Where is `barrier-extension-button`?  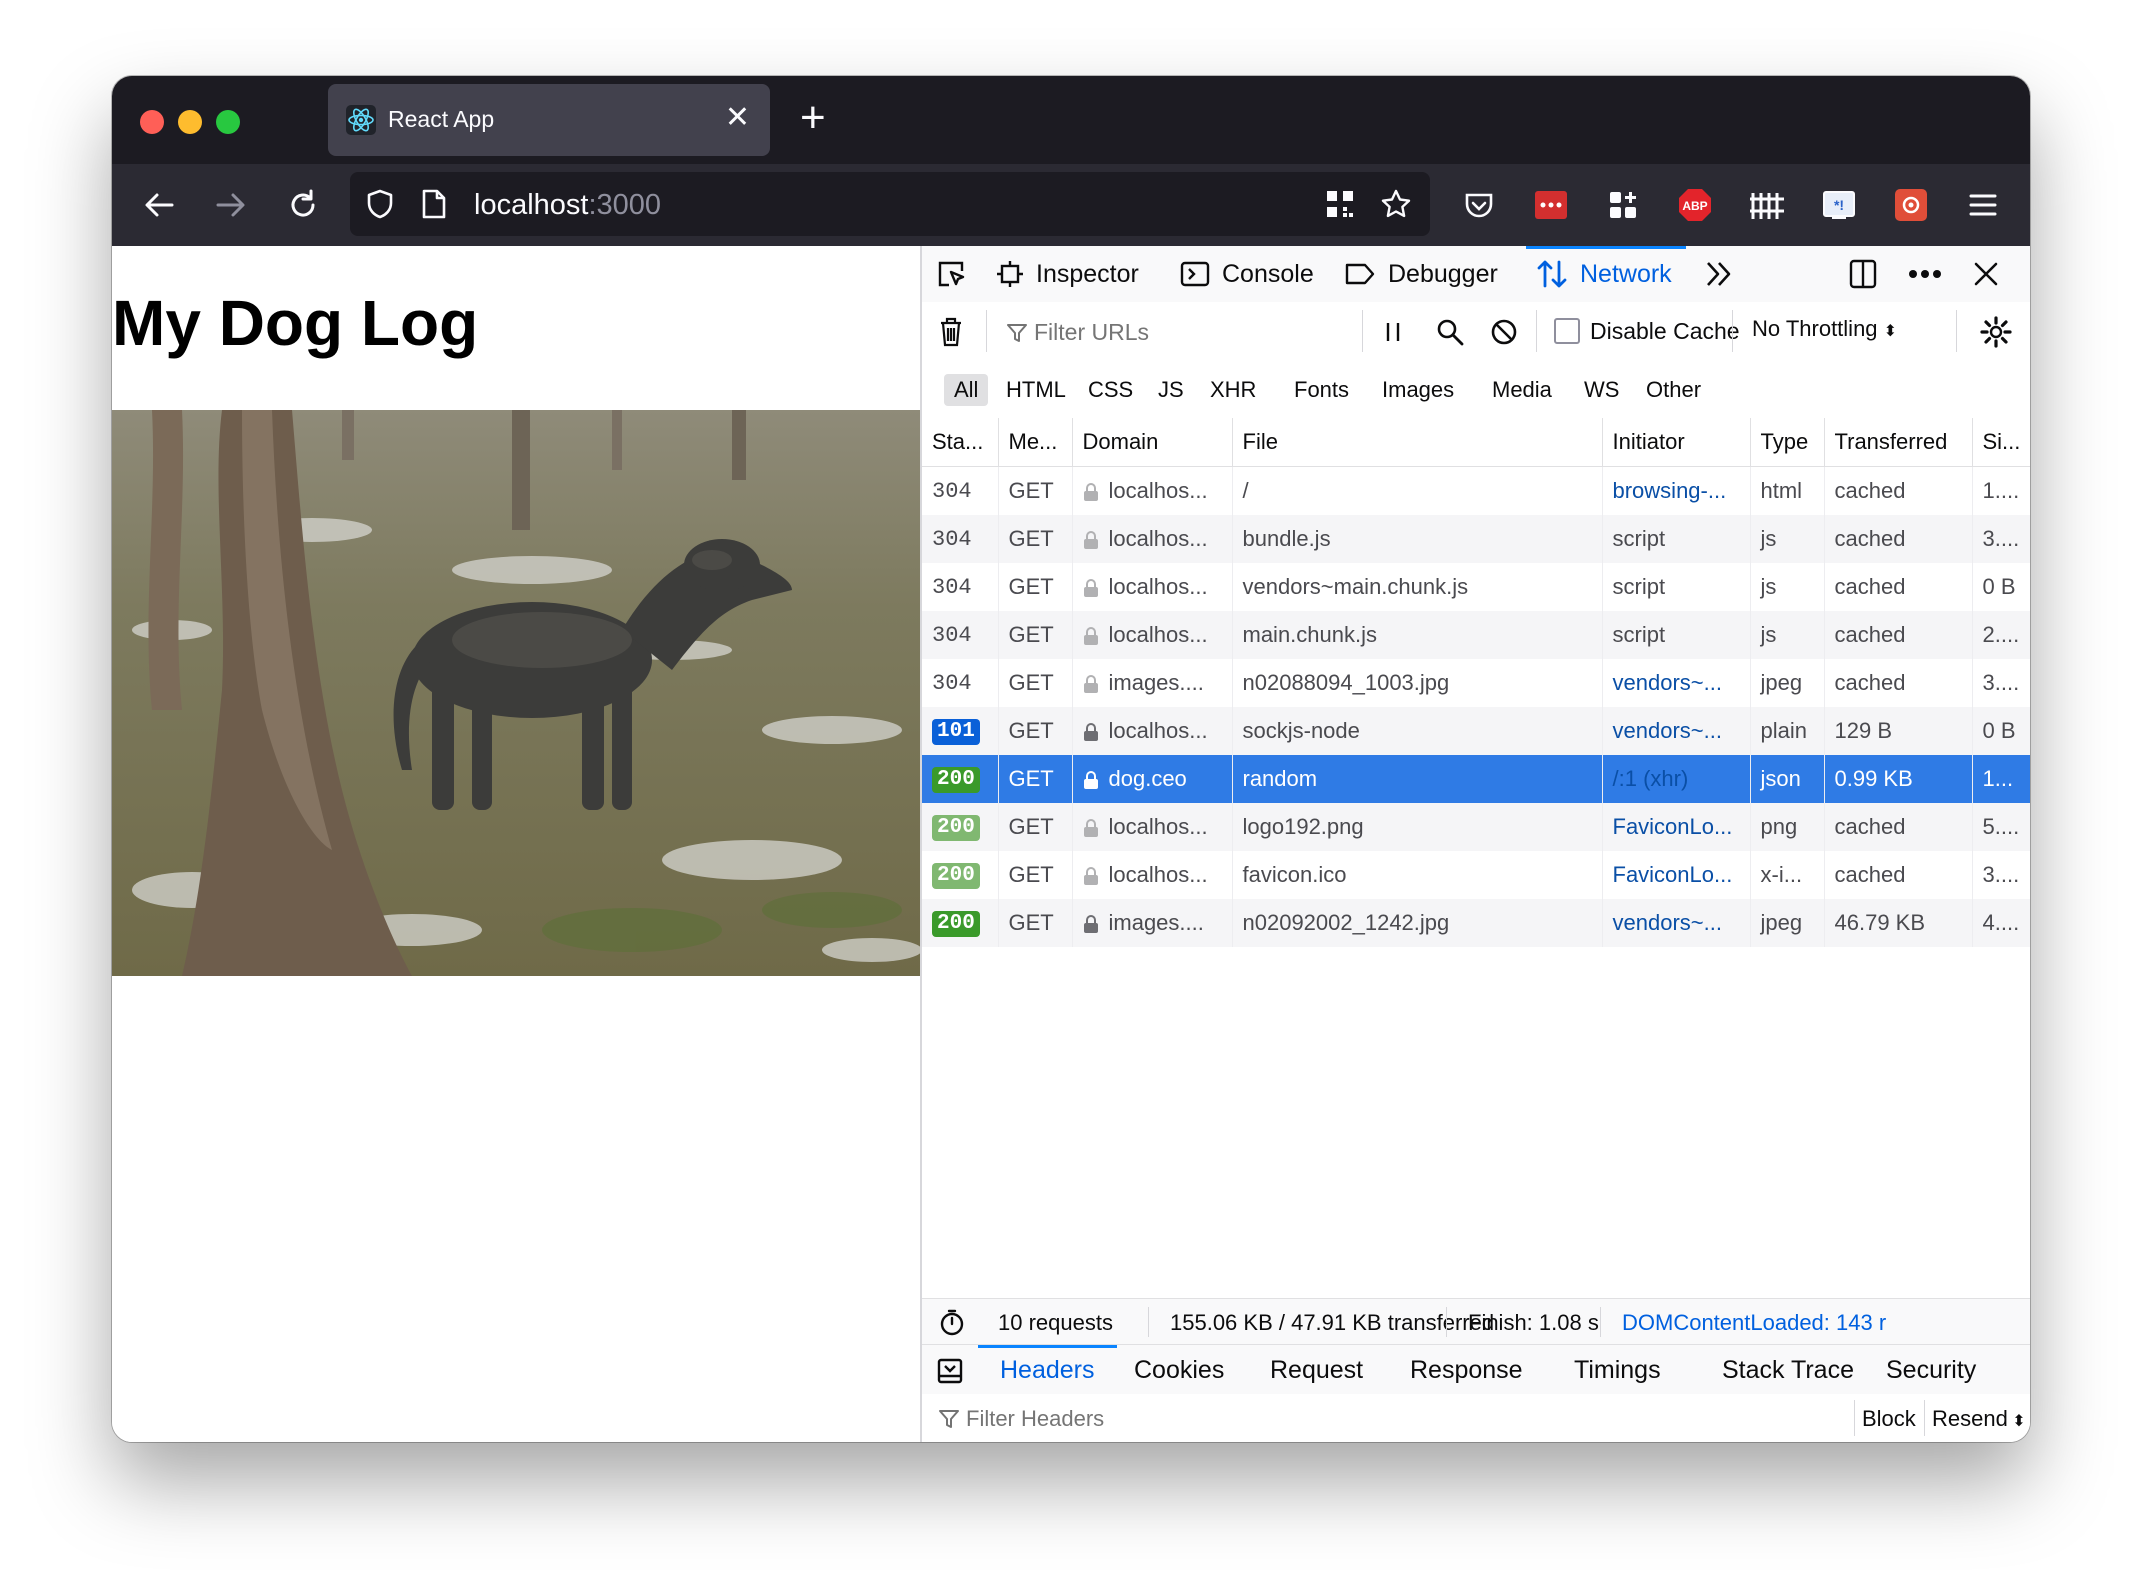 barrier-extension-button is located at coordinates (1767, 205).